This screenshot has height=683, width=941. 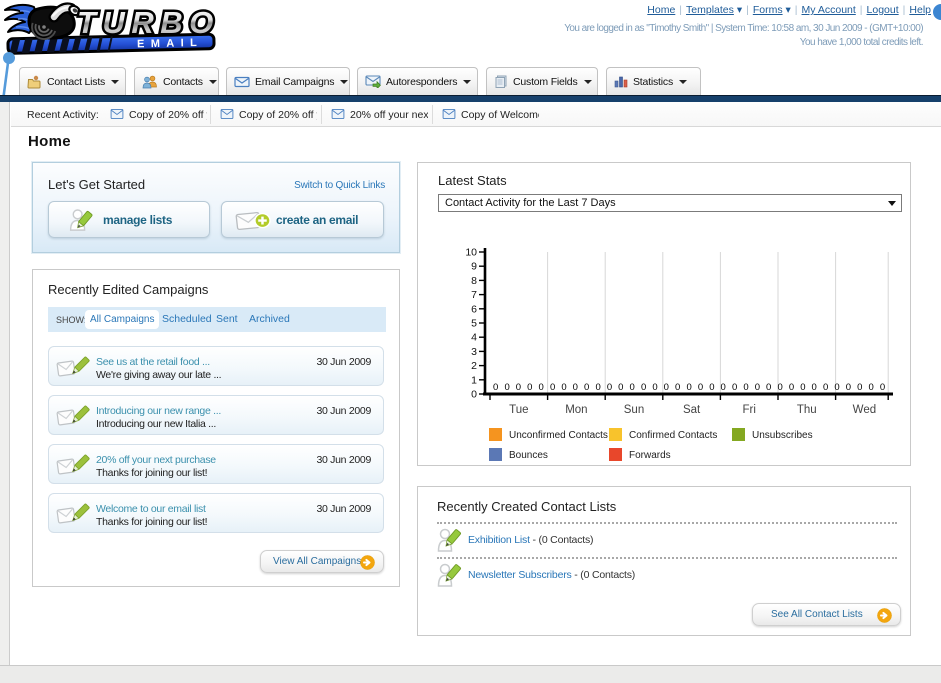 What do you see at coordinates (148, 22) in the screenshot?
I see `svg-text: TURBO` at bounding box center [148, 22].